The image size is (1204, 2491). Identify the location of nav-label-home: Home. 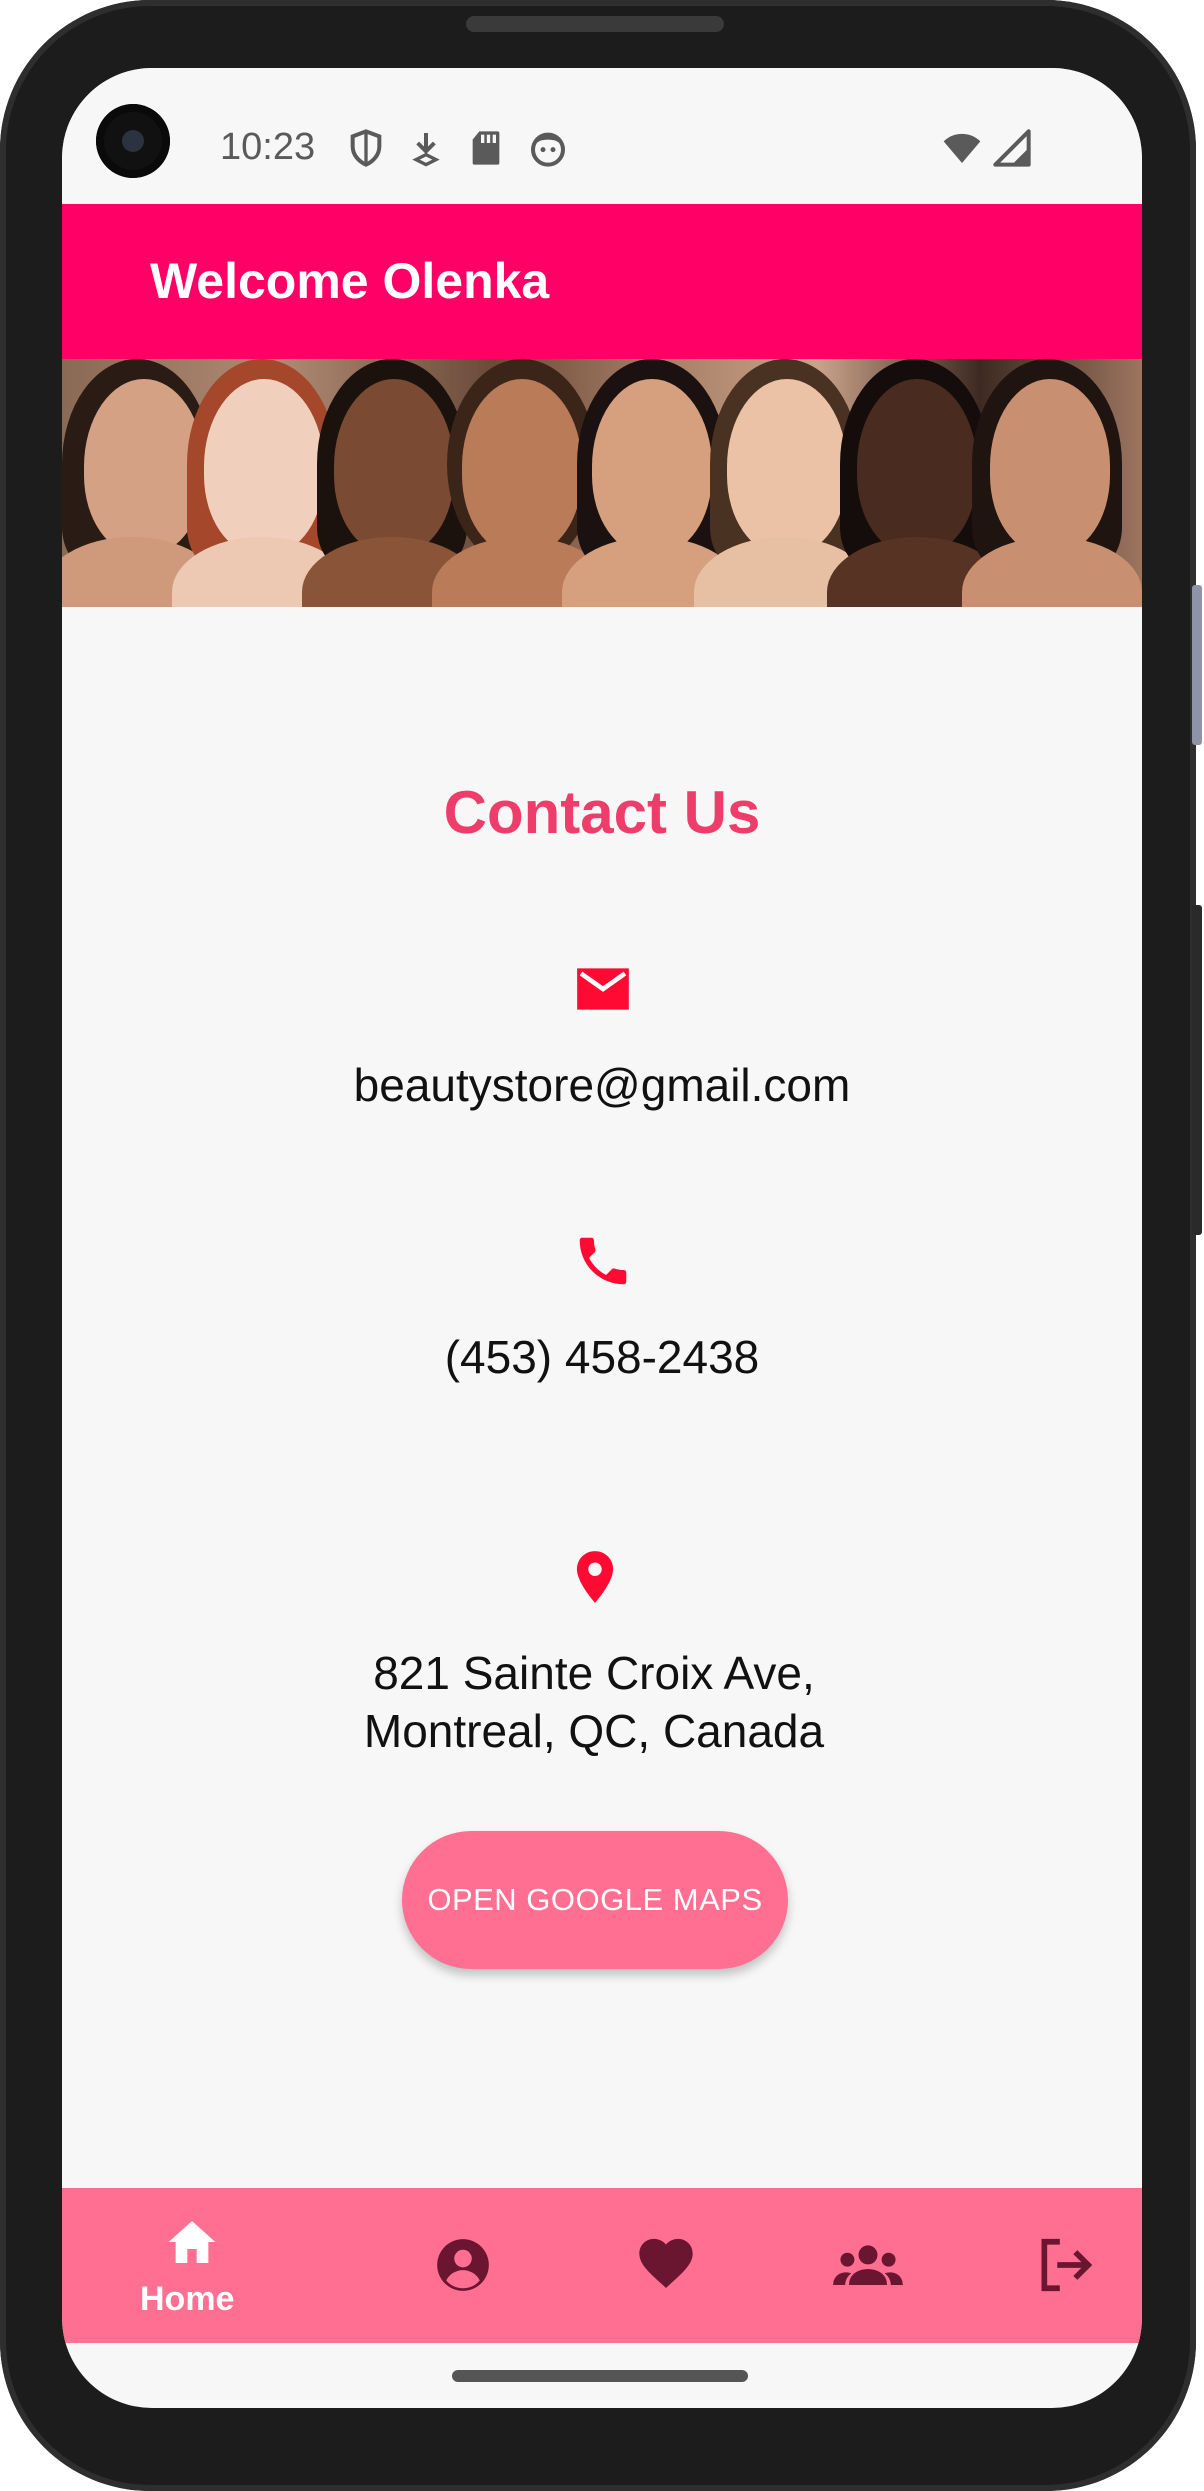
(187, 2299).